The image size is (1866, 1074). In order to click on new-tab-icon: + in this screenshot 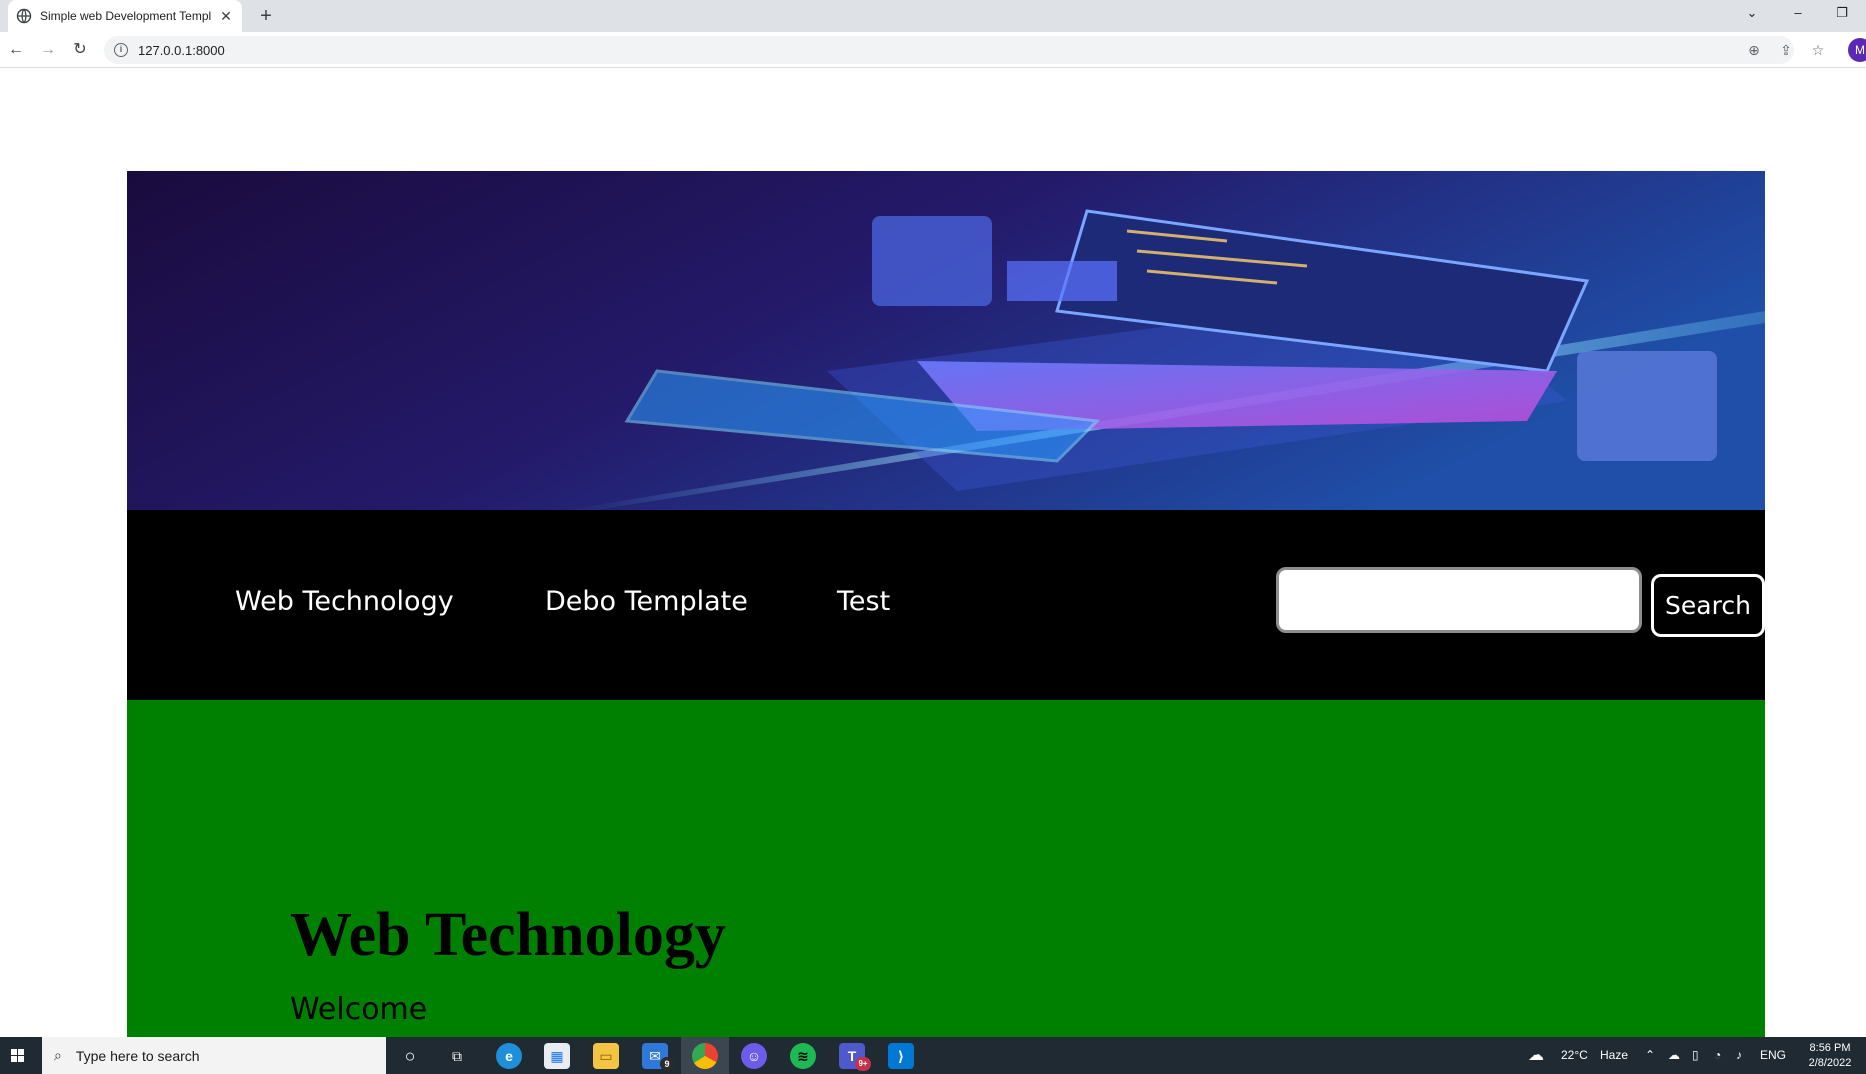, I will do `click(266, 16)`.